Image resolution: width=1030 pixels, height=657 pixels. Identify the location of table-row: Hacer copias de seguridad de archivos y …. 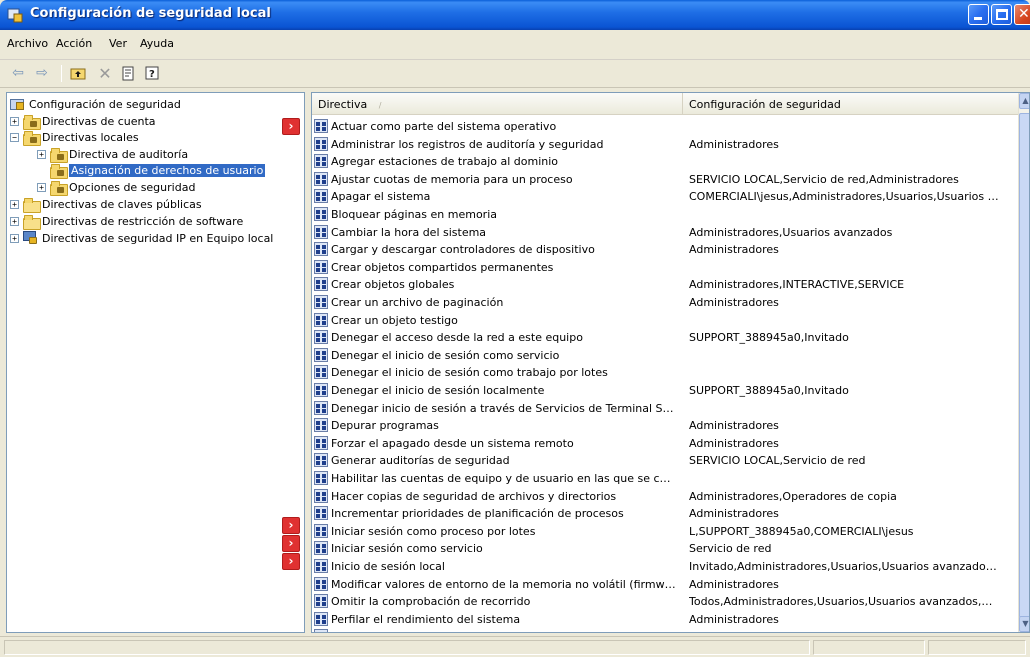
(665, 497).